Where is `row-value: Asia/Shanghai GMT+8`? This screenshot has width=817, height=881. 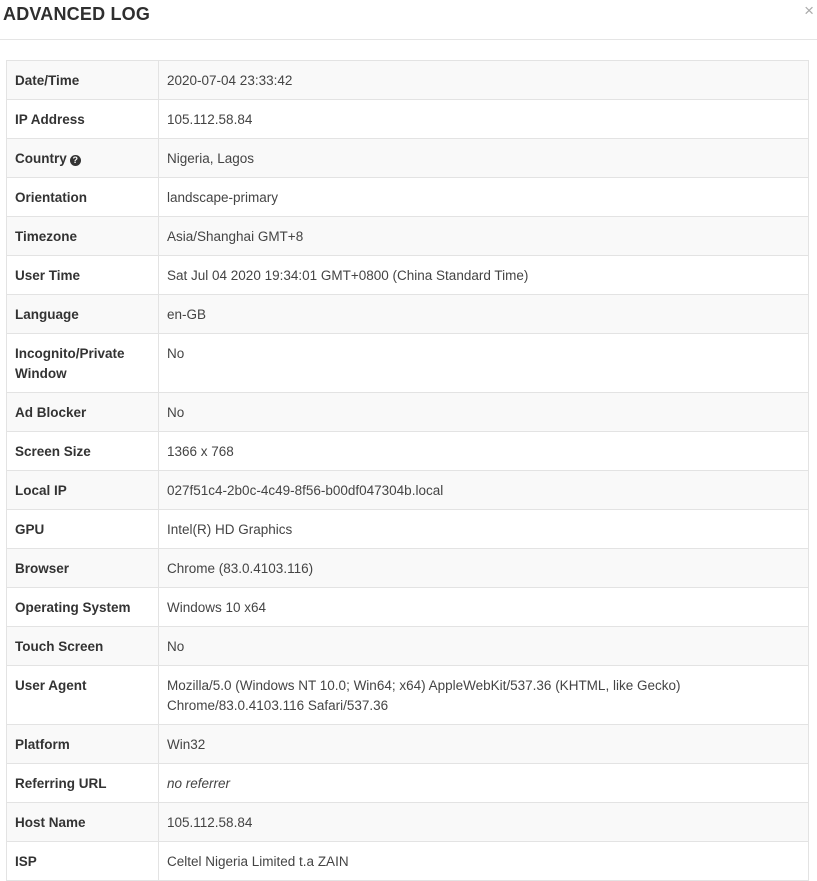 row-value: Asia/Shanghai GMT+8 is located at coordinates (483, 236).